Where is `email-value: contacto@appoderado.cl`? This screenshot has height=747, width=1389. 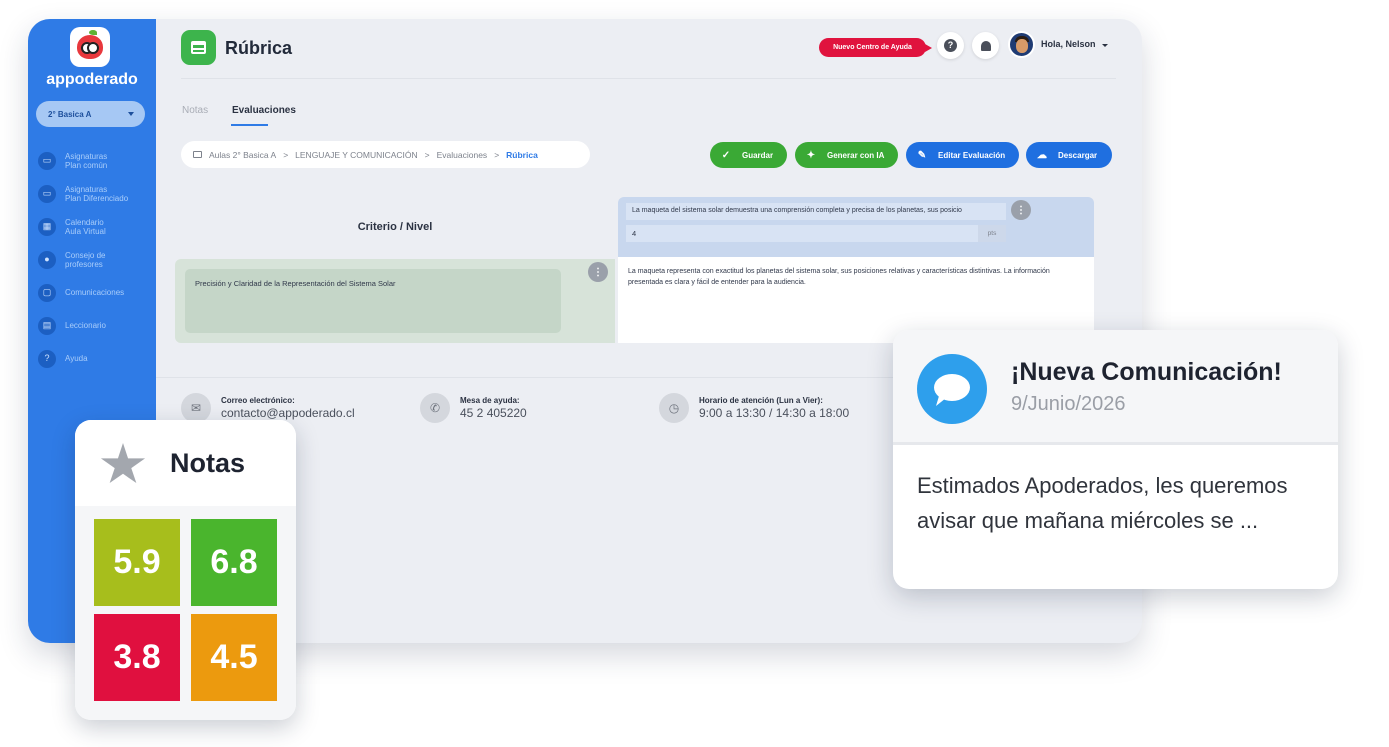 email-value: contacto@appoderado.cl is located at coordinates (288, 413).